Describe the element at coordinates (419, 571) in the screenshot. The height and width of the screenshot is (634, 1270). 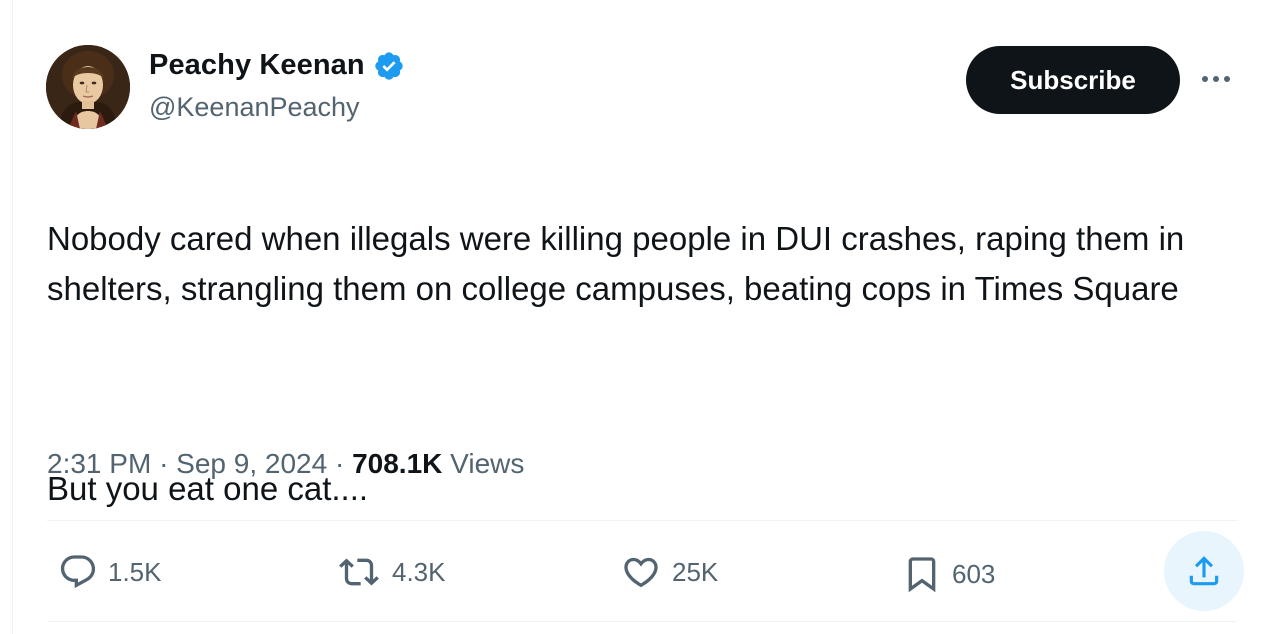
I see `repost-count: 4.3K` at that location.